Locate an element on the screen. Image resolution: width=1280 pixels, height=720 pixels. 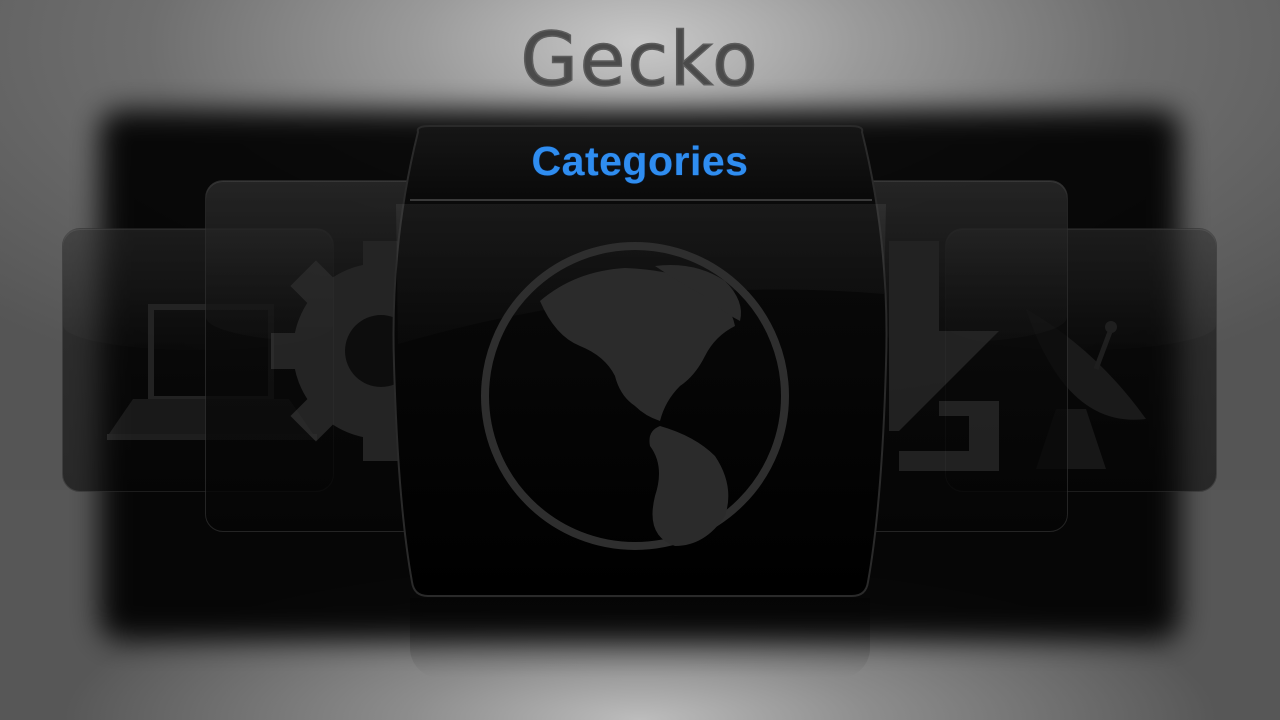
selected-category-title: Categories is located at coordinates (640, 161).